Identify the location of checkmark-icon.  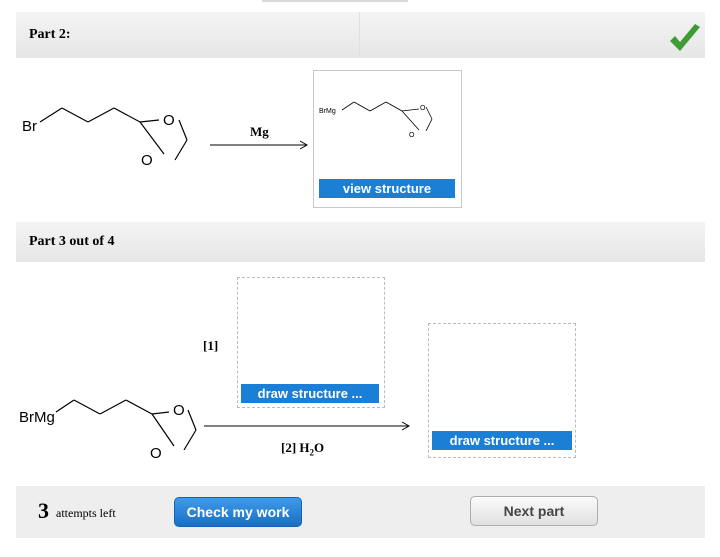
(685, 37).